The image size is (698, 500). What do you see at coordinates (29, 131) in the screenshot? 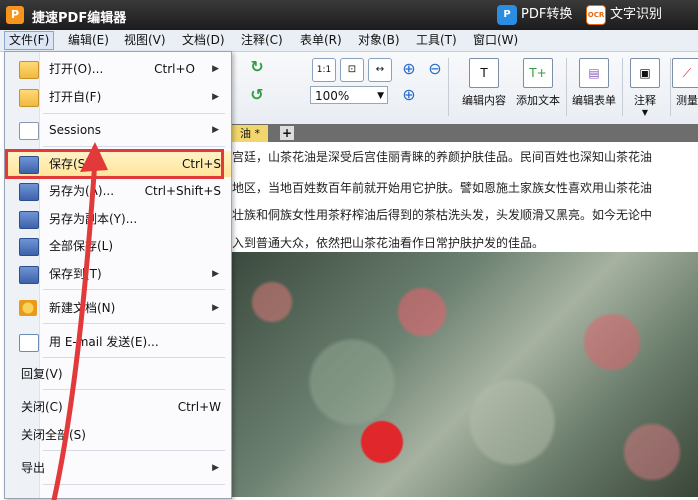
I see `sessions-icon` at bounding box center [29, 131].